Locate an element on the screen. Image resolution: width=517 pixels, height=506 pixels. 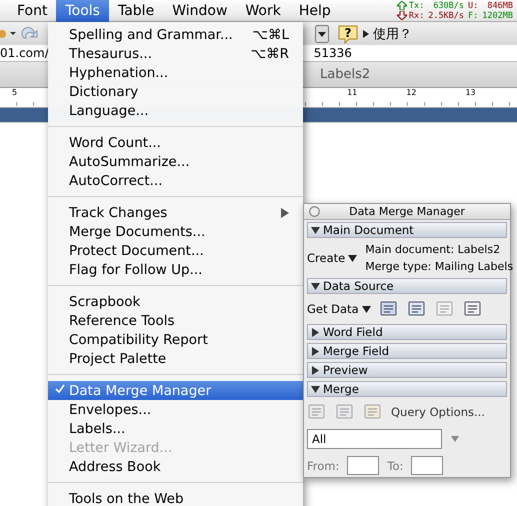
free-memory: 1202MB is located at coordinates (497, 15).